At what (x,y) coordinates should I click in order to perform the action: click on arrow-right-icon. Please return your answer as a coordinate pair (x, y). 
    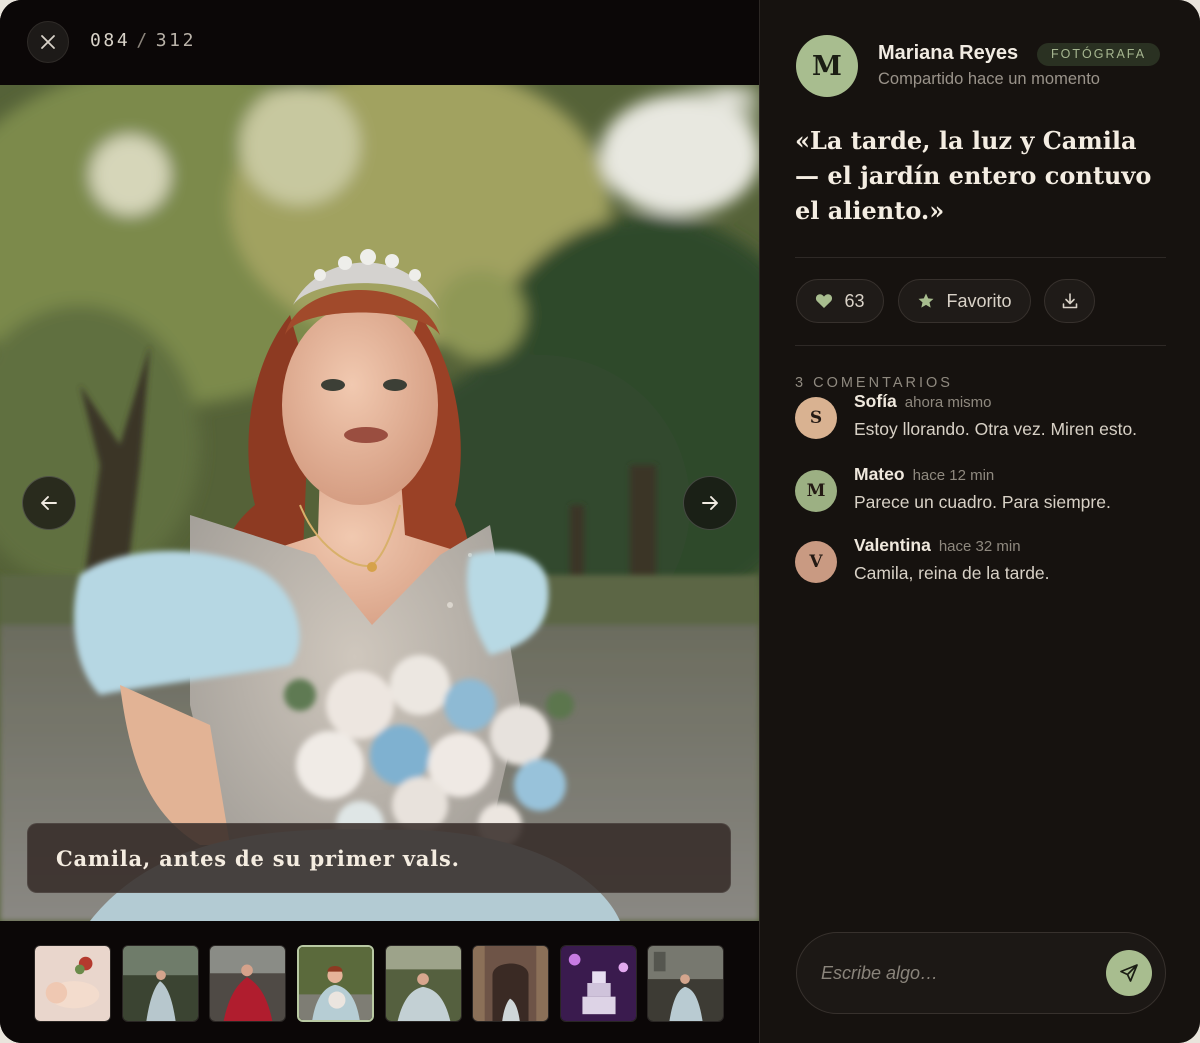
    Looking at the image, I should click on (710, 503).